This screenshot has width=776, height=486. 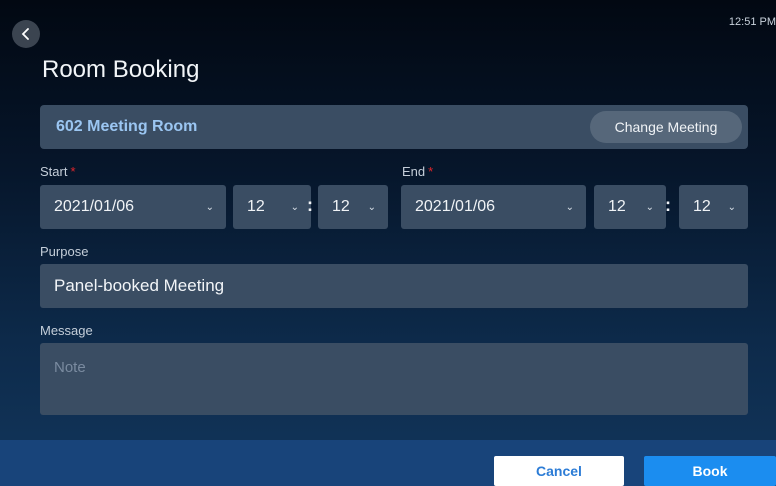 What do you see at coordinates (139, 285) in the screenshot?
I see `purpose-value: Panel-booked Meeting` at bounding box center [139, 285].